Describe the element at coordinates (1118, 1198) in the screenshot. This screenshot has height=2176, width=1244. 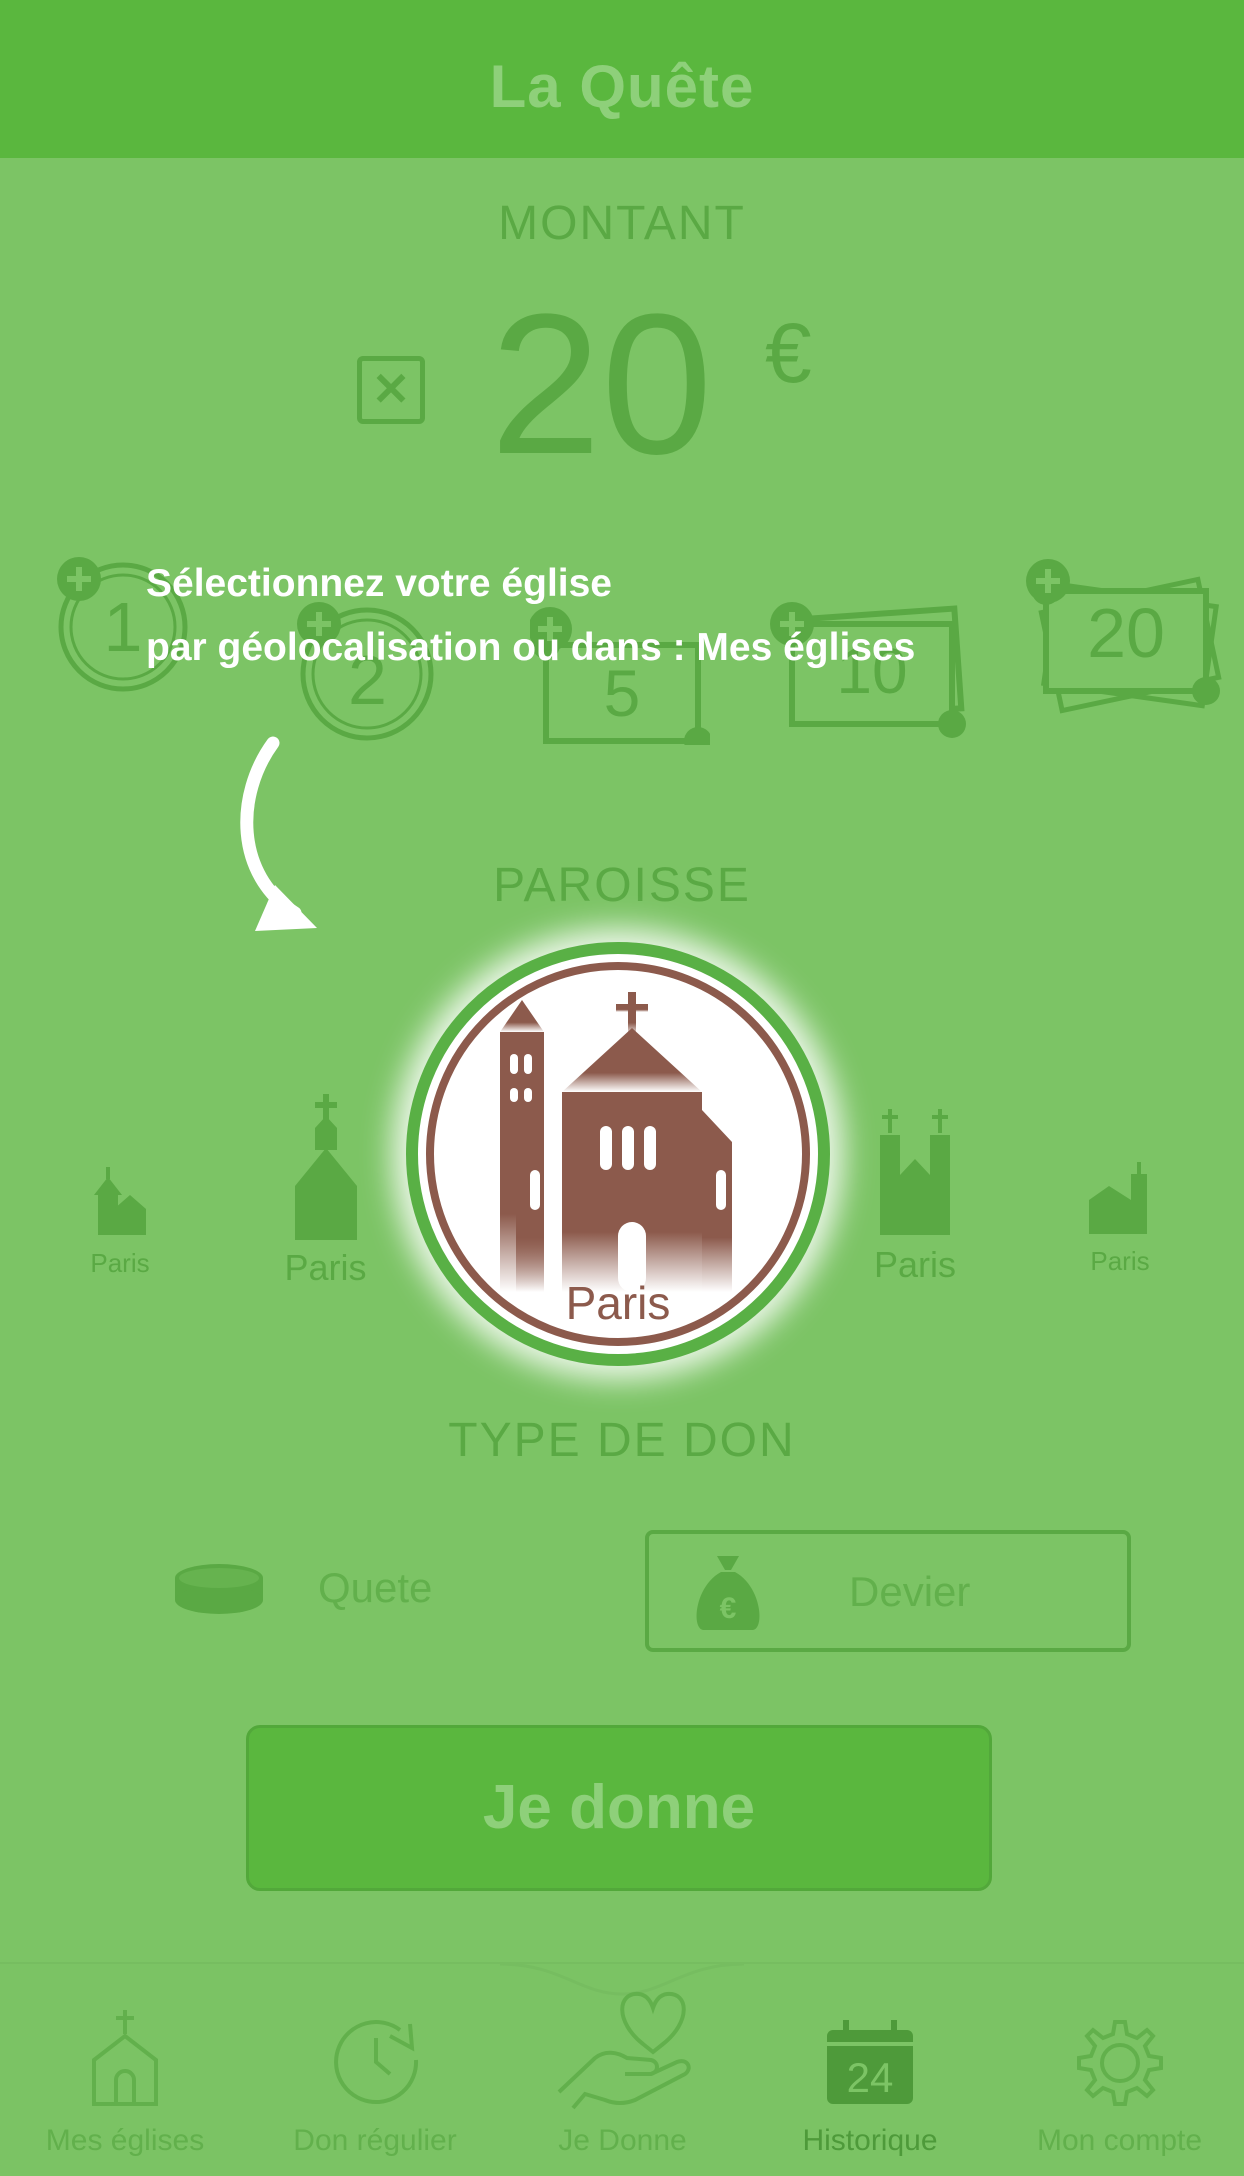
I see `long-church-icon` at that location.